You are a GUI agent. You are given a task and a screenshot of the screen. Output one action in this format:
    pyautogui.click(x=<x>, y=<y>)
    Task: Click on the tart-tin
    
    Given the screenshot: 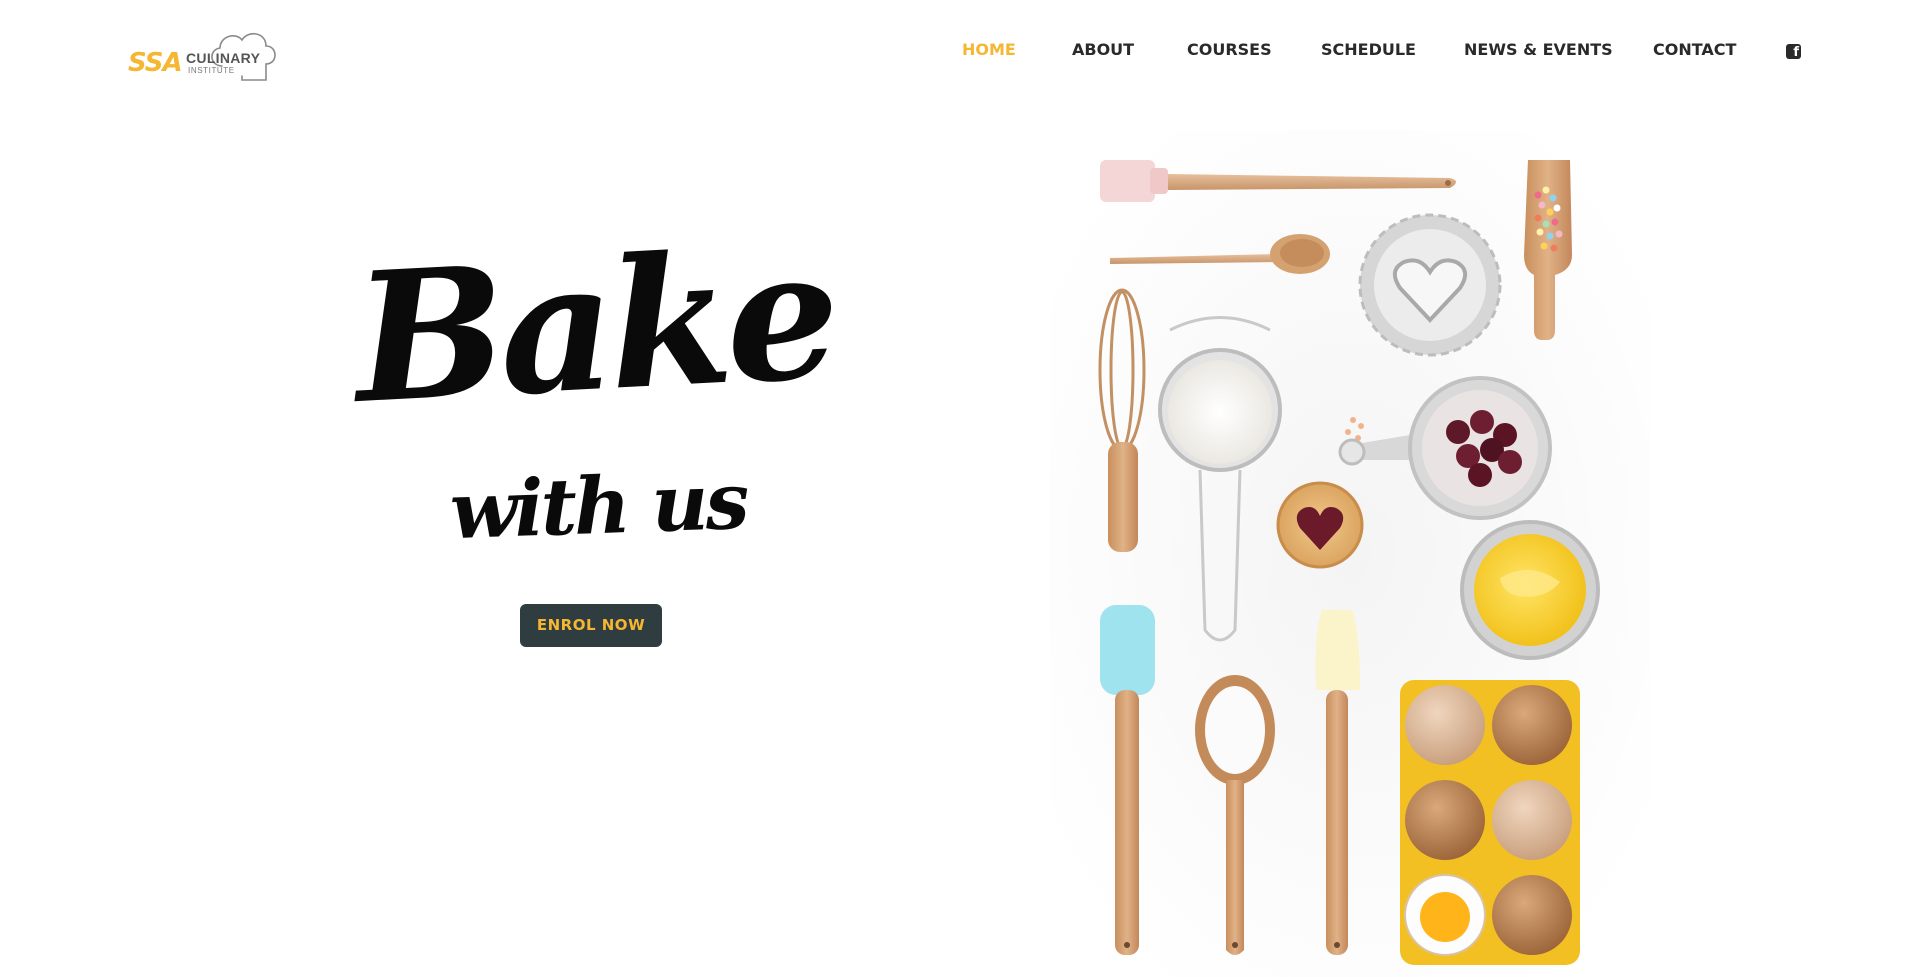 What is the action you would take?
    pyautogui.click(x=1430, y=285)
    